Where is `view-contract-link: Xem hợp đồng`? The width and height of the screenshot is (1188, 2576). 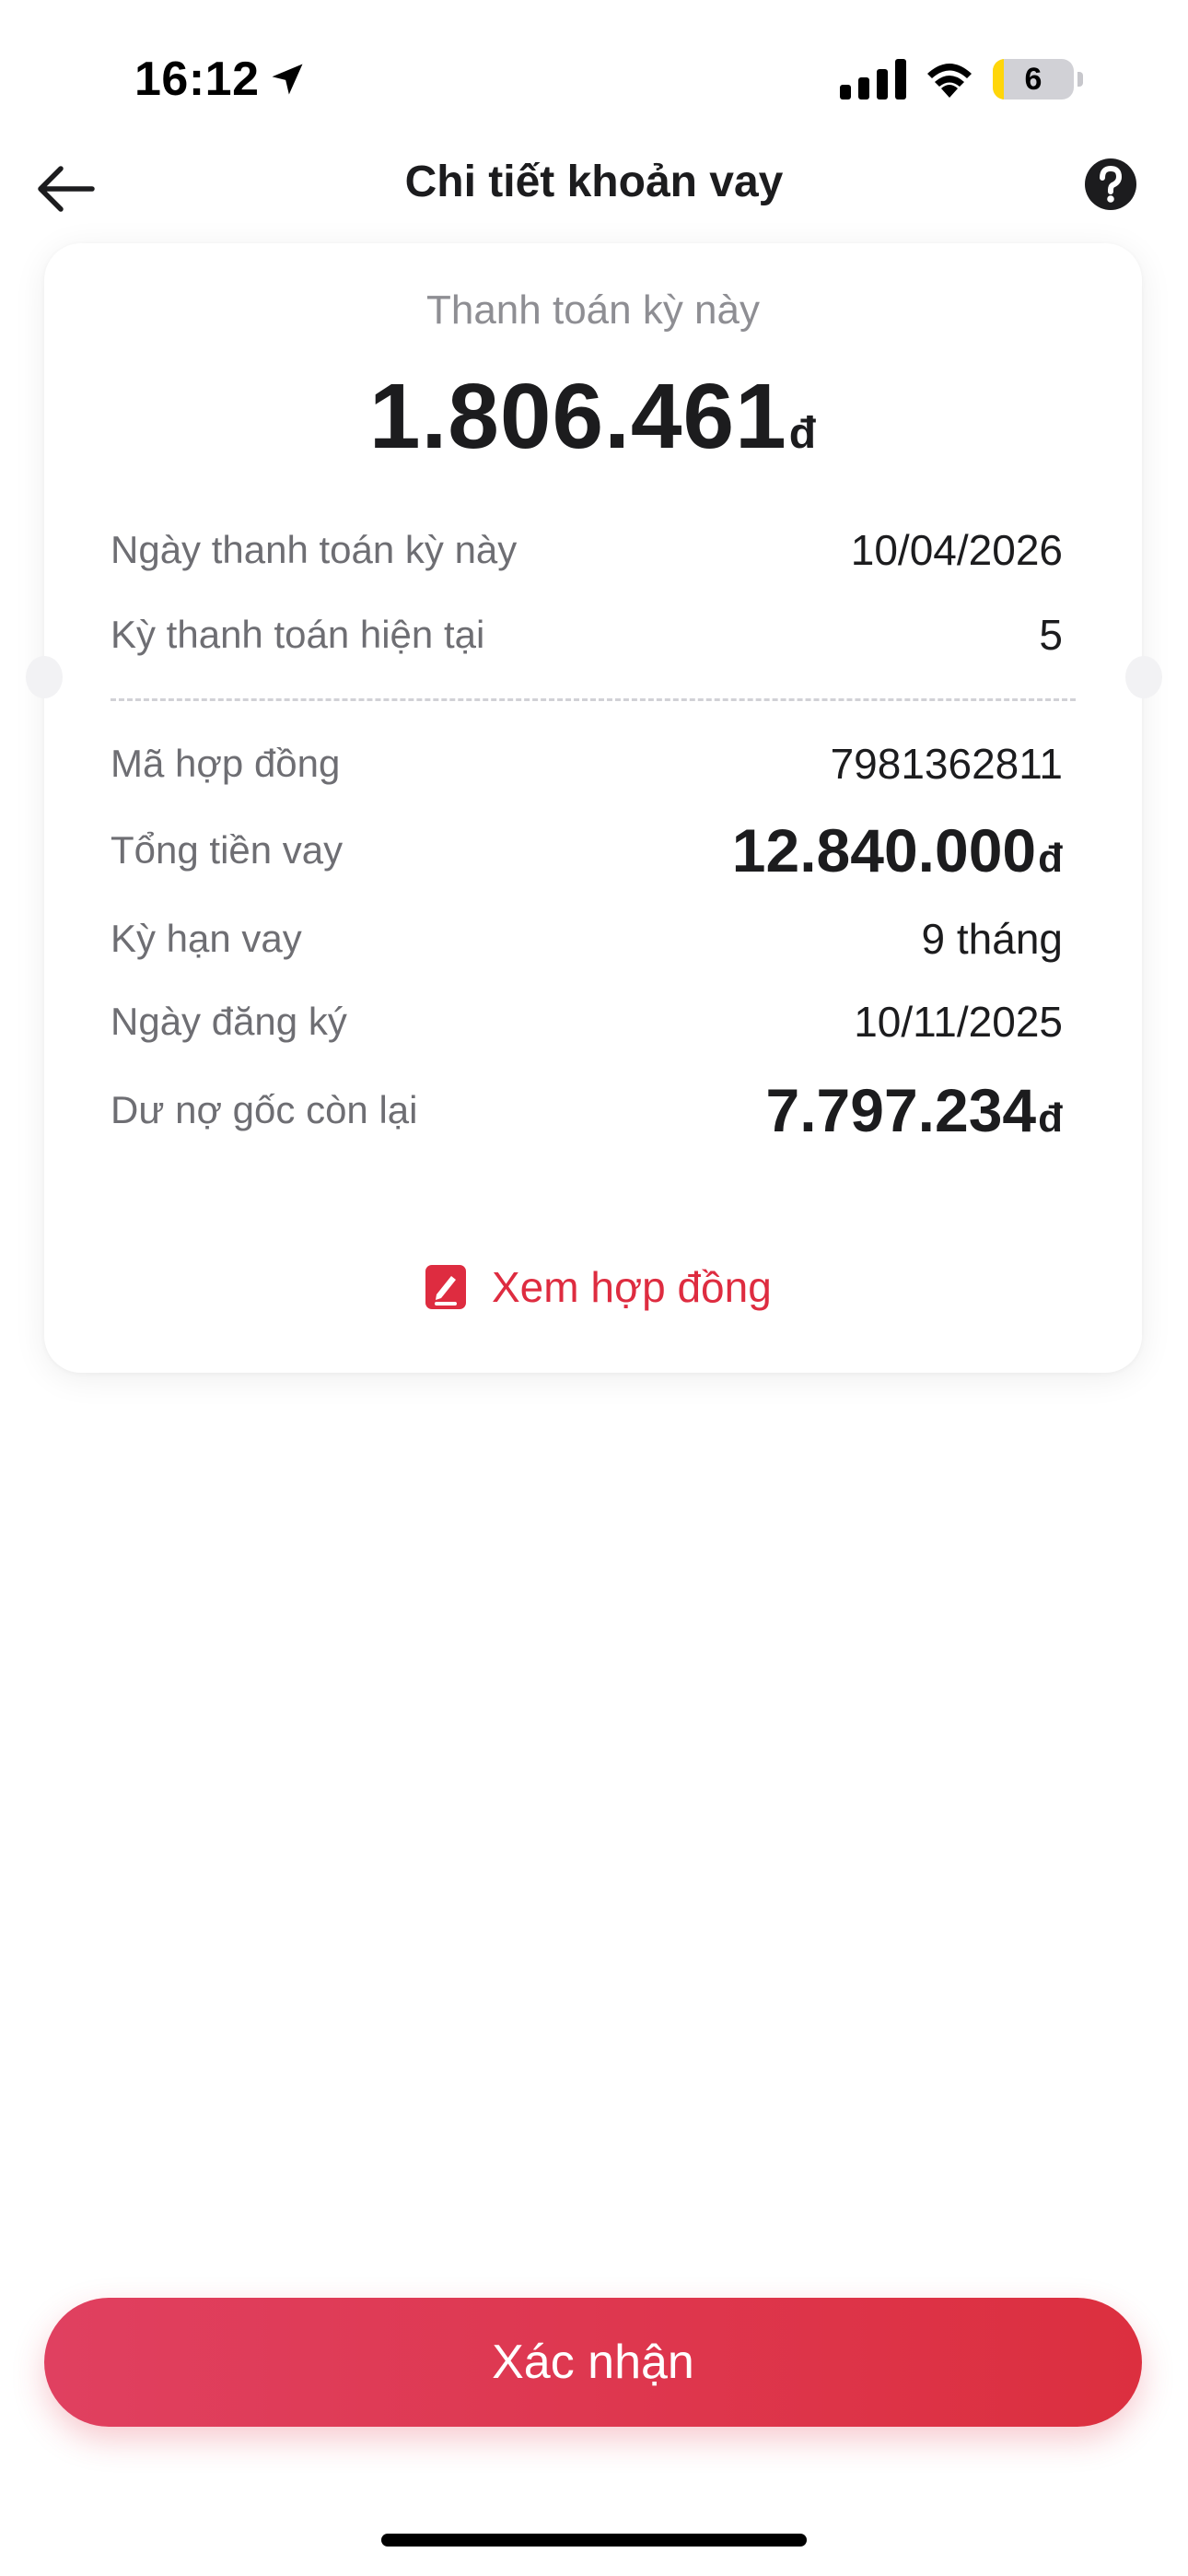
view-contract-link: Xem hợp đồng is located at coordinates (598, 1287).